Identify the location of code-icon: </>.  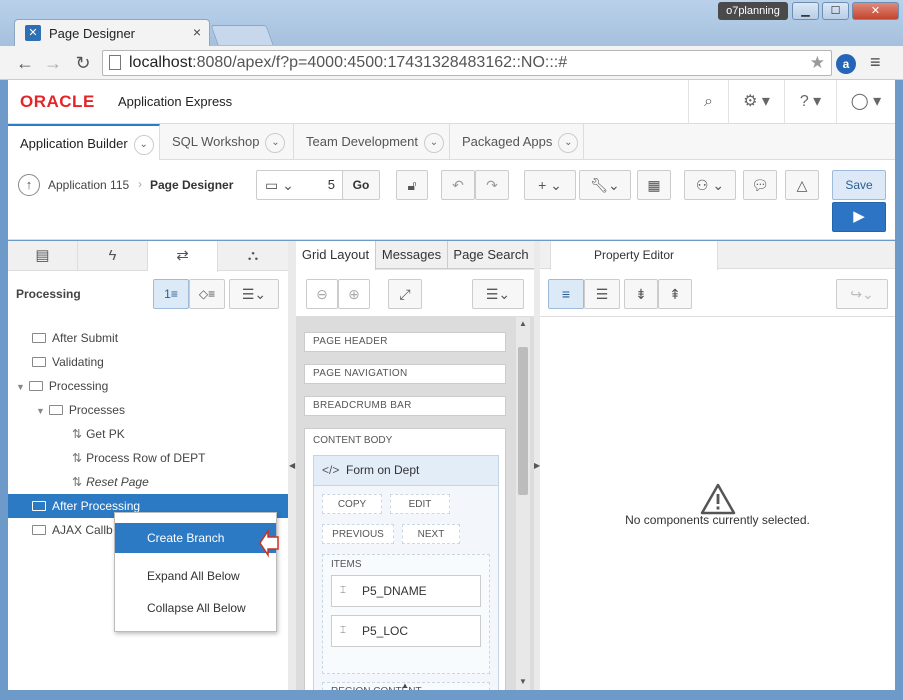
(331, 470).